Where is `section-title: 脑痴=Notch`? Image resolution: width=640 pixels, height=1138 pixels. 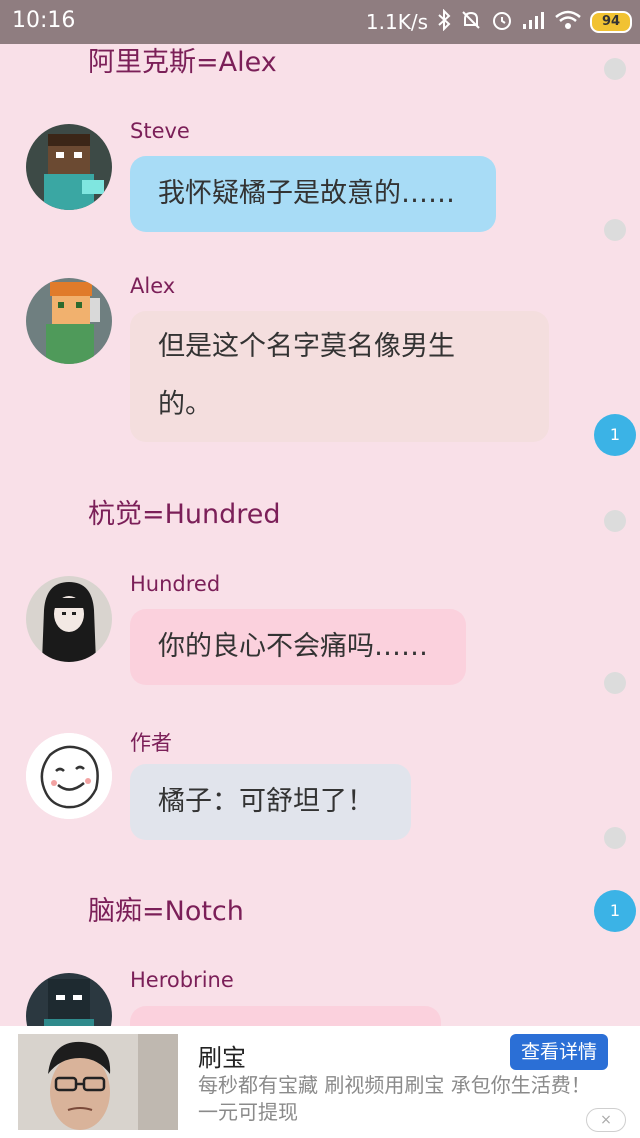 section-title: 脑痴=Notch is located at coordinates (166, 911).